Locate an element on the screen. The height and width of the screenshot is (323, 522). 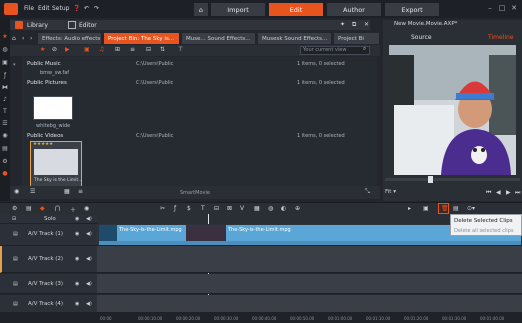
grid-mode-icon: ▦ is located at coordinates (67, 191).